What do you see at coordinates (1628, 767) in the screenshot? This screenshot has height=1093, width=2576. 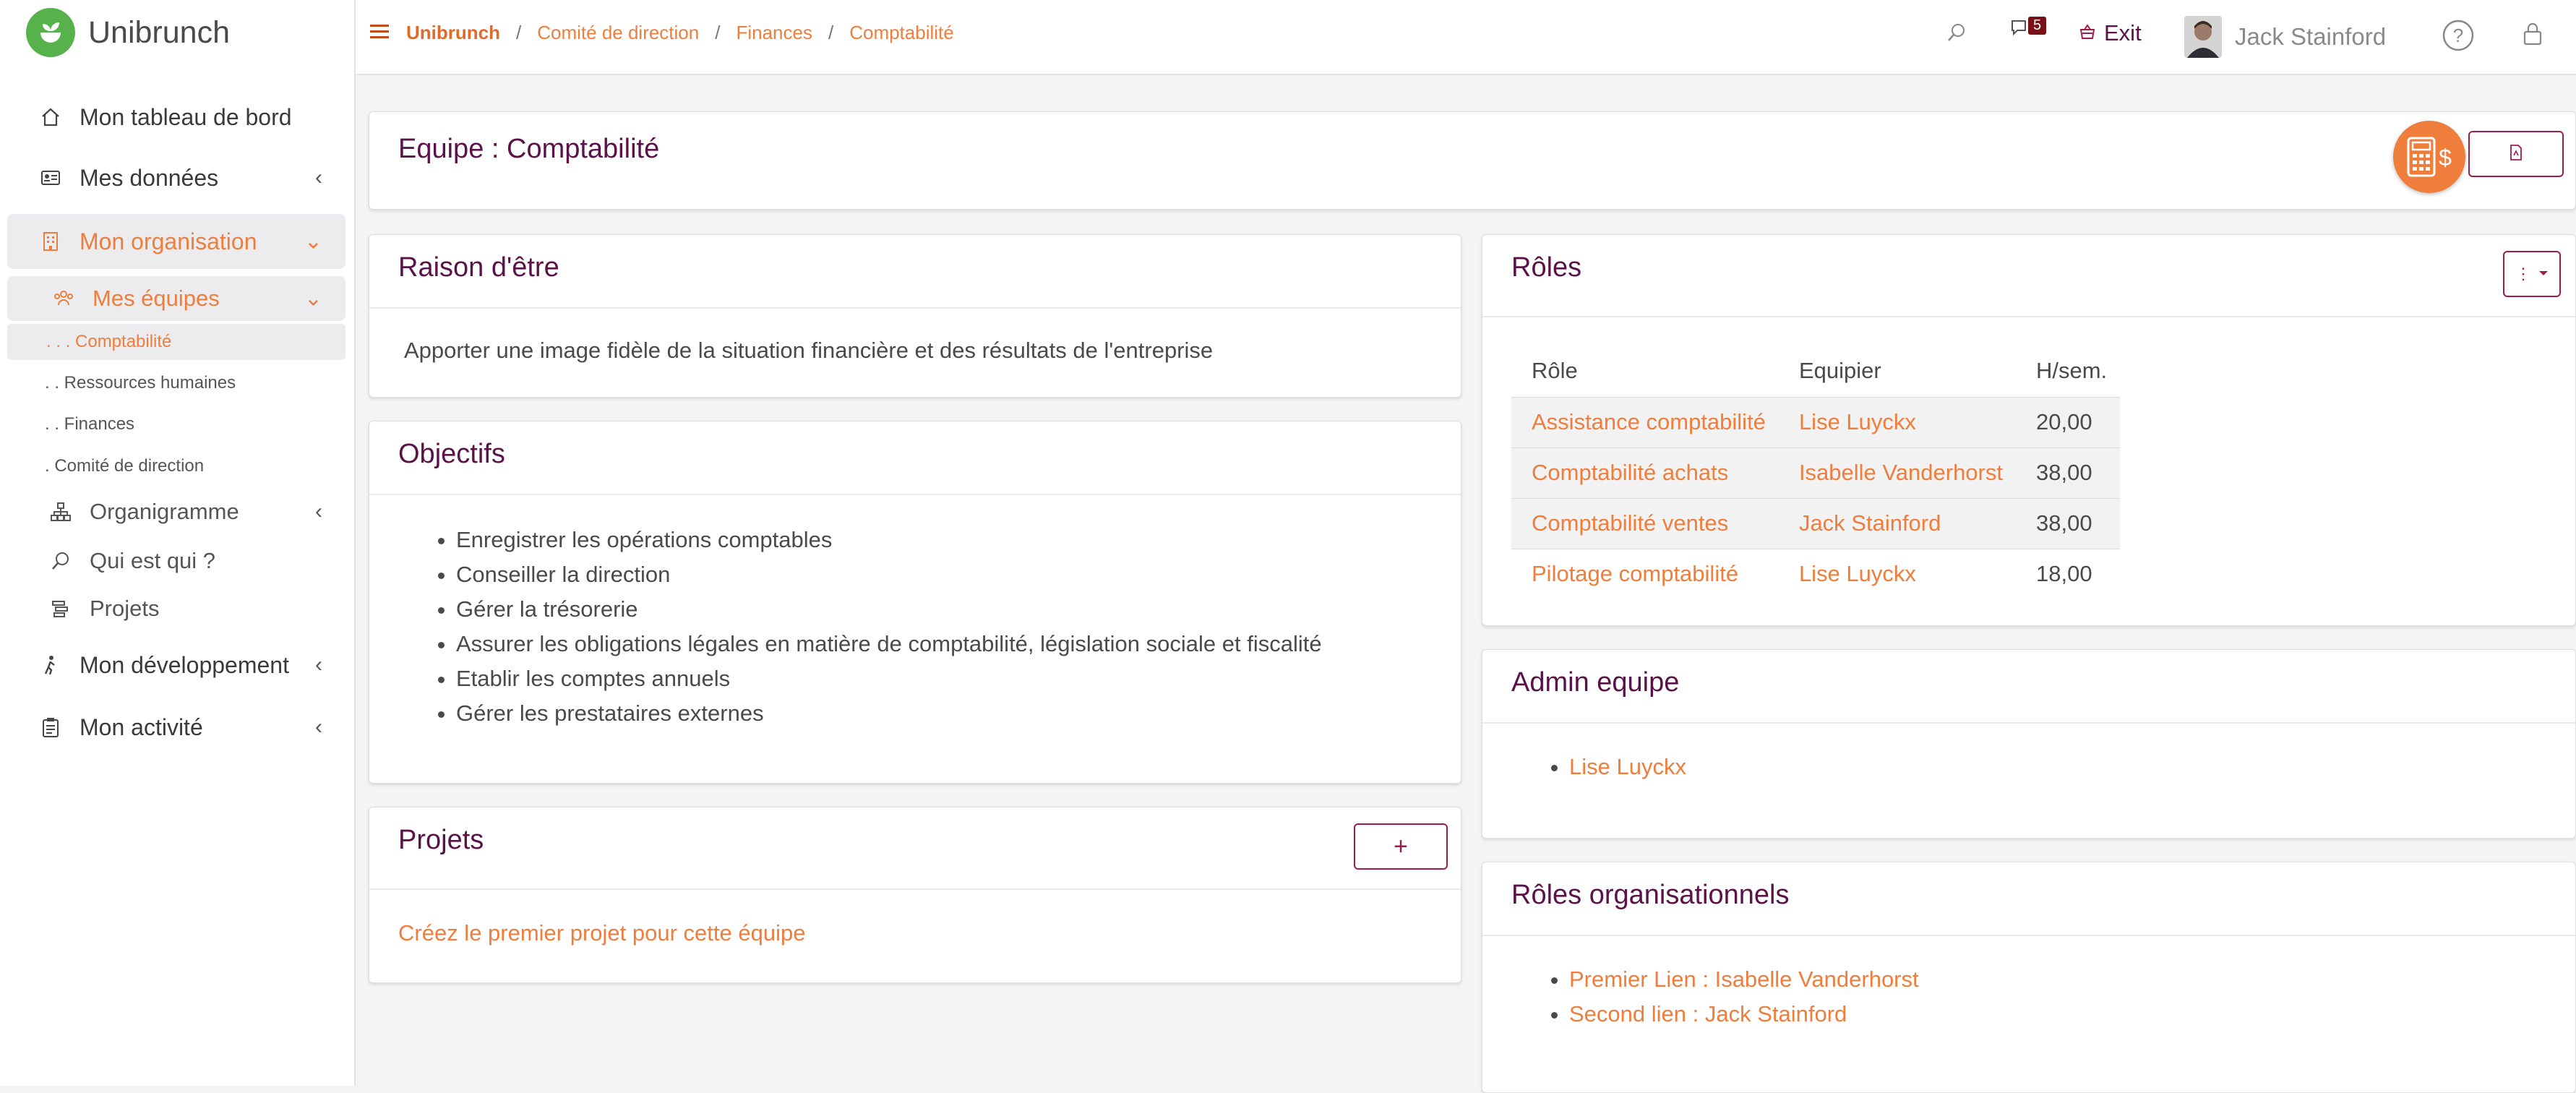 I see `admin-link: Lise Luyckx` at bounding box center [1628, 767].